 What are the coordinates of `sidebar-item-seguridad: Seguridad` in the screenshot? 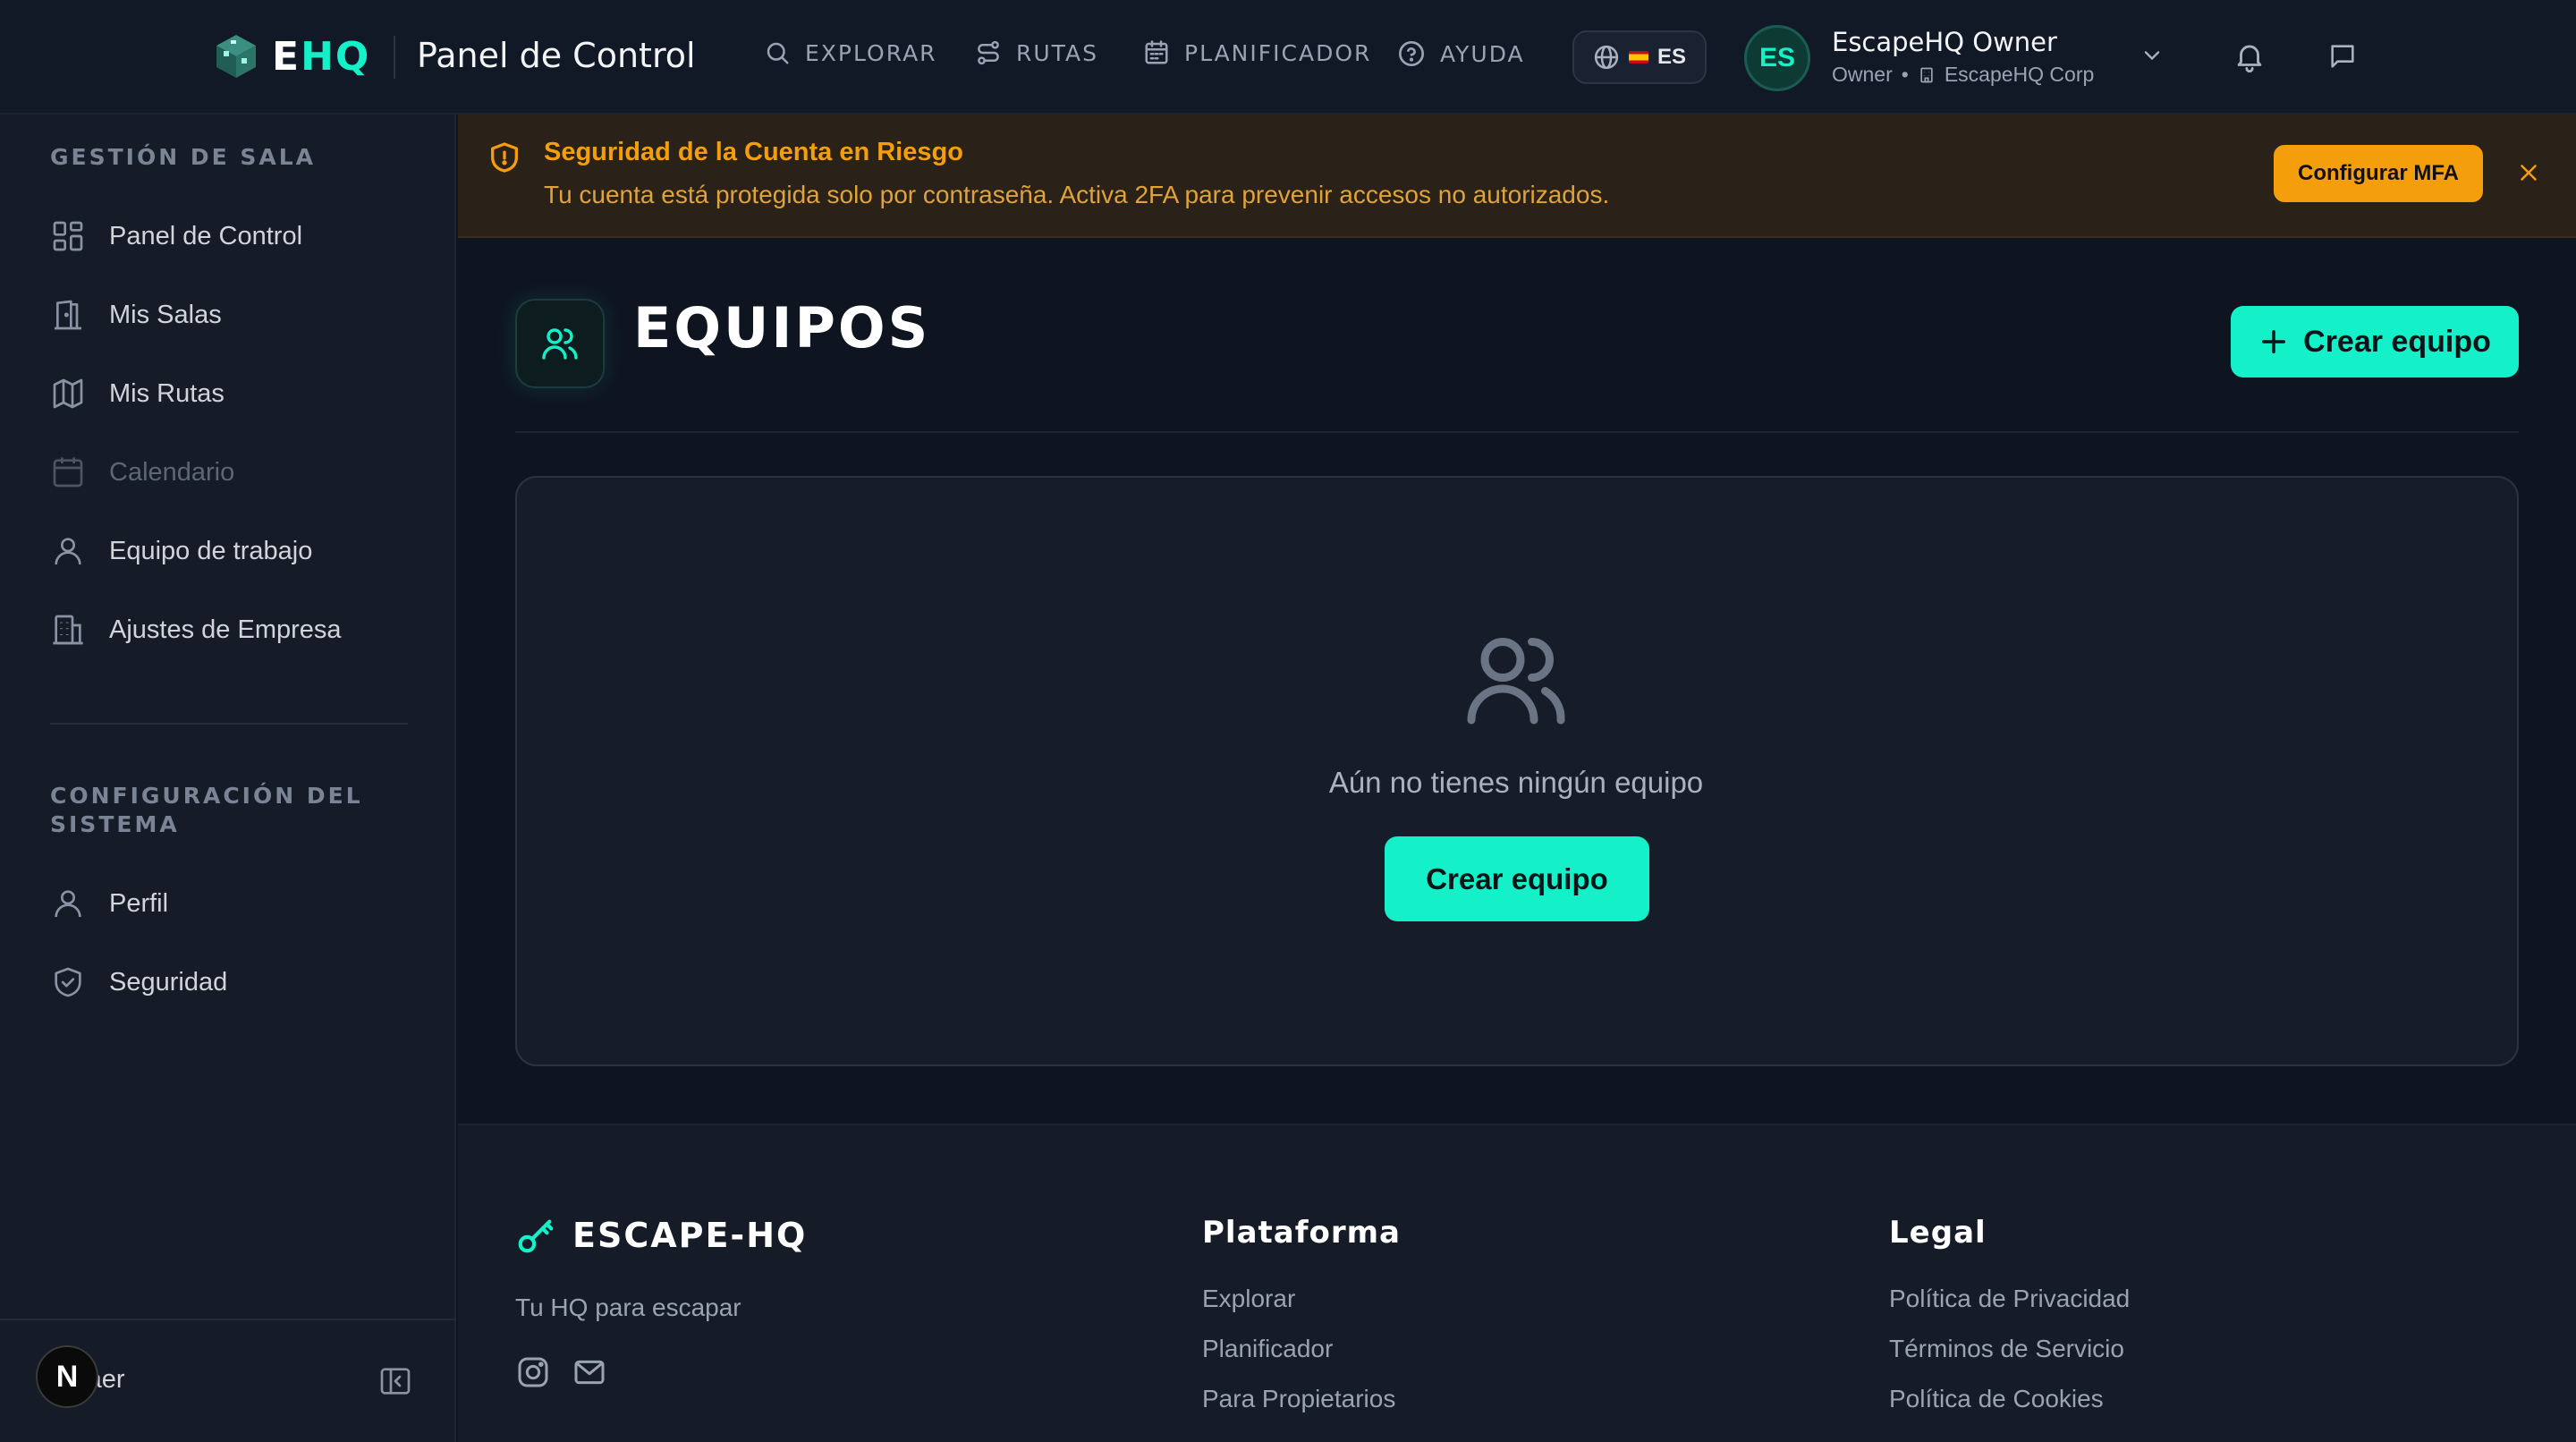 It's located at (138, 982).